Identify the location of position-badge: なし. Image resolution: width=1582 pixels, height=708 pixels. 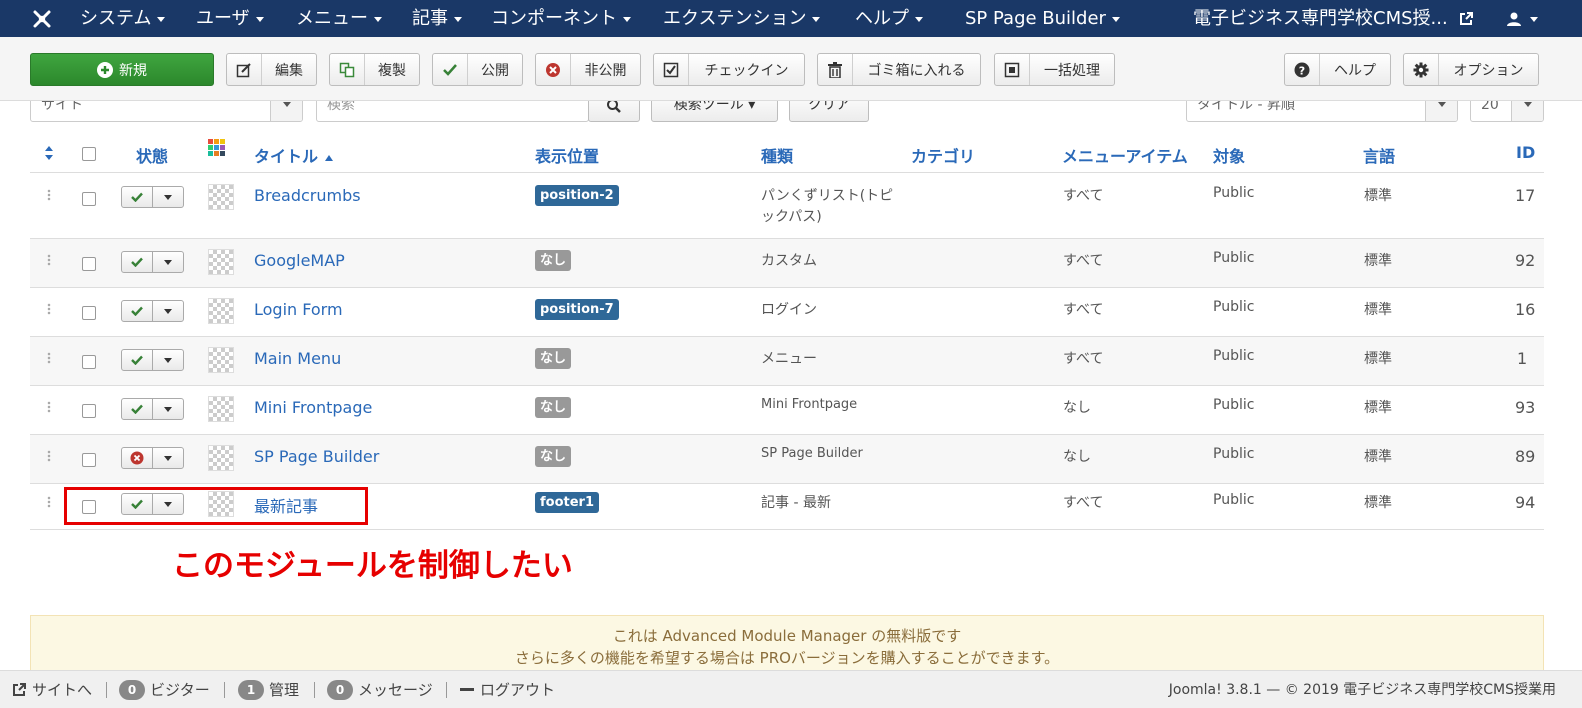
(553, 358).